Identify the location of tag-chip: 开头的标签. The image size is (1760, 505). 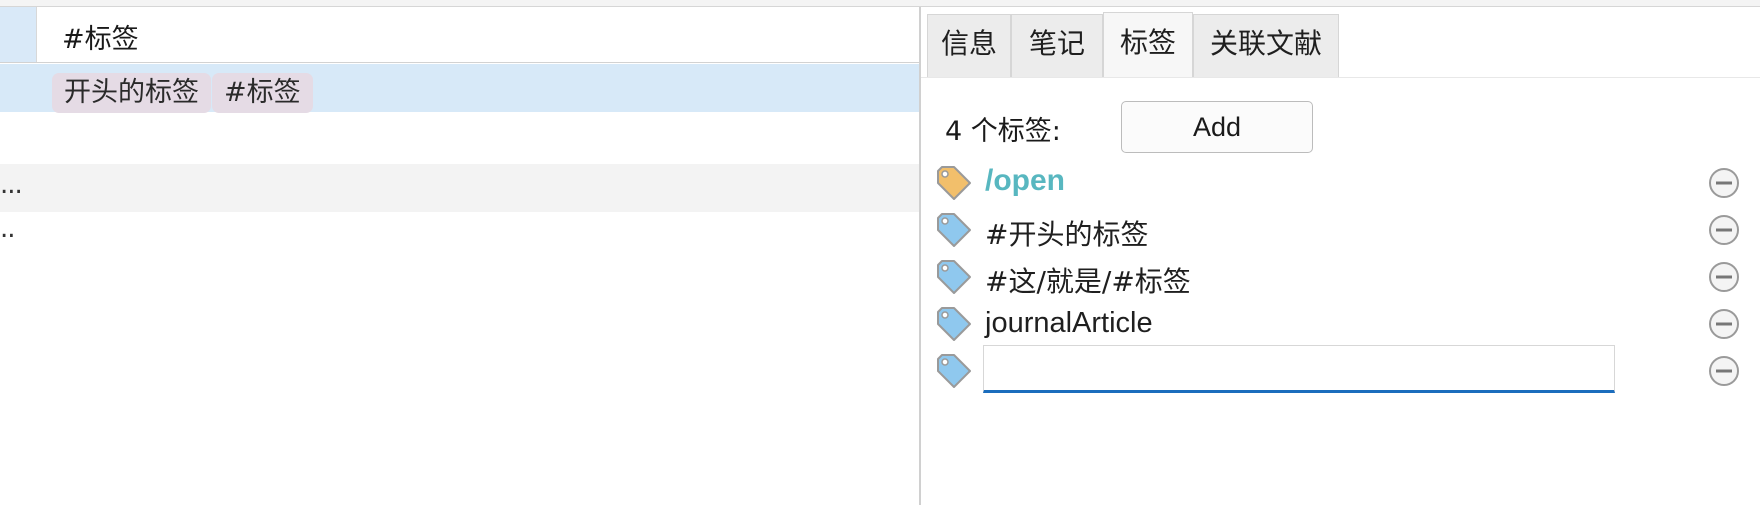
(131, 93).